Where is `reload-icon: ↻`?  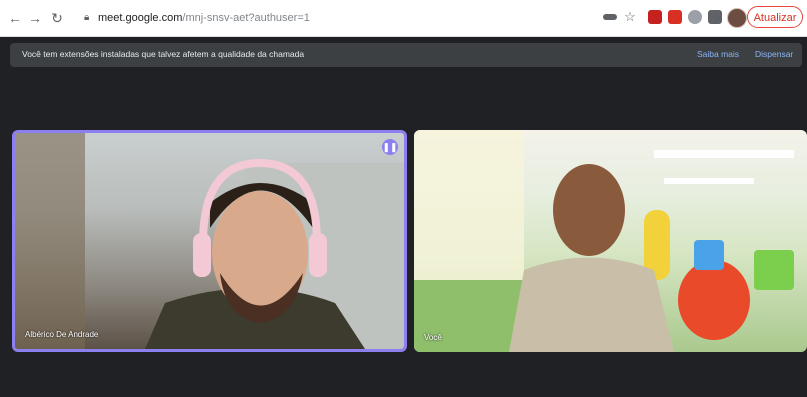 reload-icon: ↻ is located at coordinates (57, 18).